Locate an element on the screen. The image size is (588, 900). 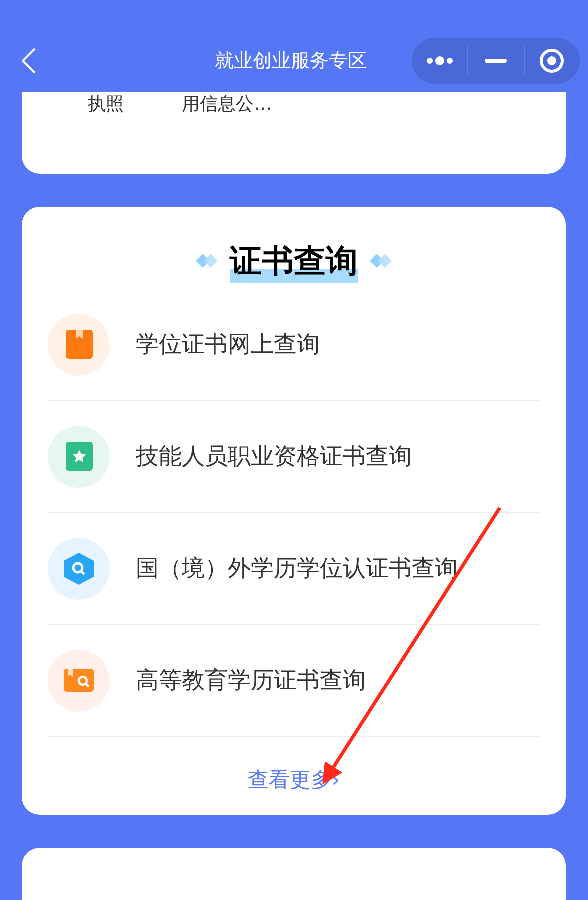
list-item: 高等教育学历证书查询 is located at coordinates (294, 681).